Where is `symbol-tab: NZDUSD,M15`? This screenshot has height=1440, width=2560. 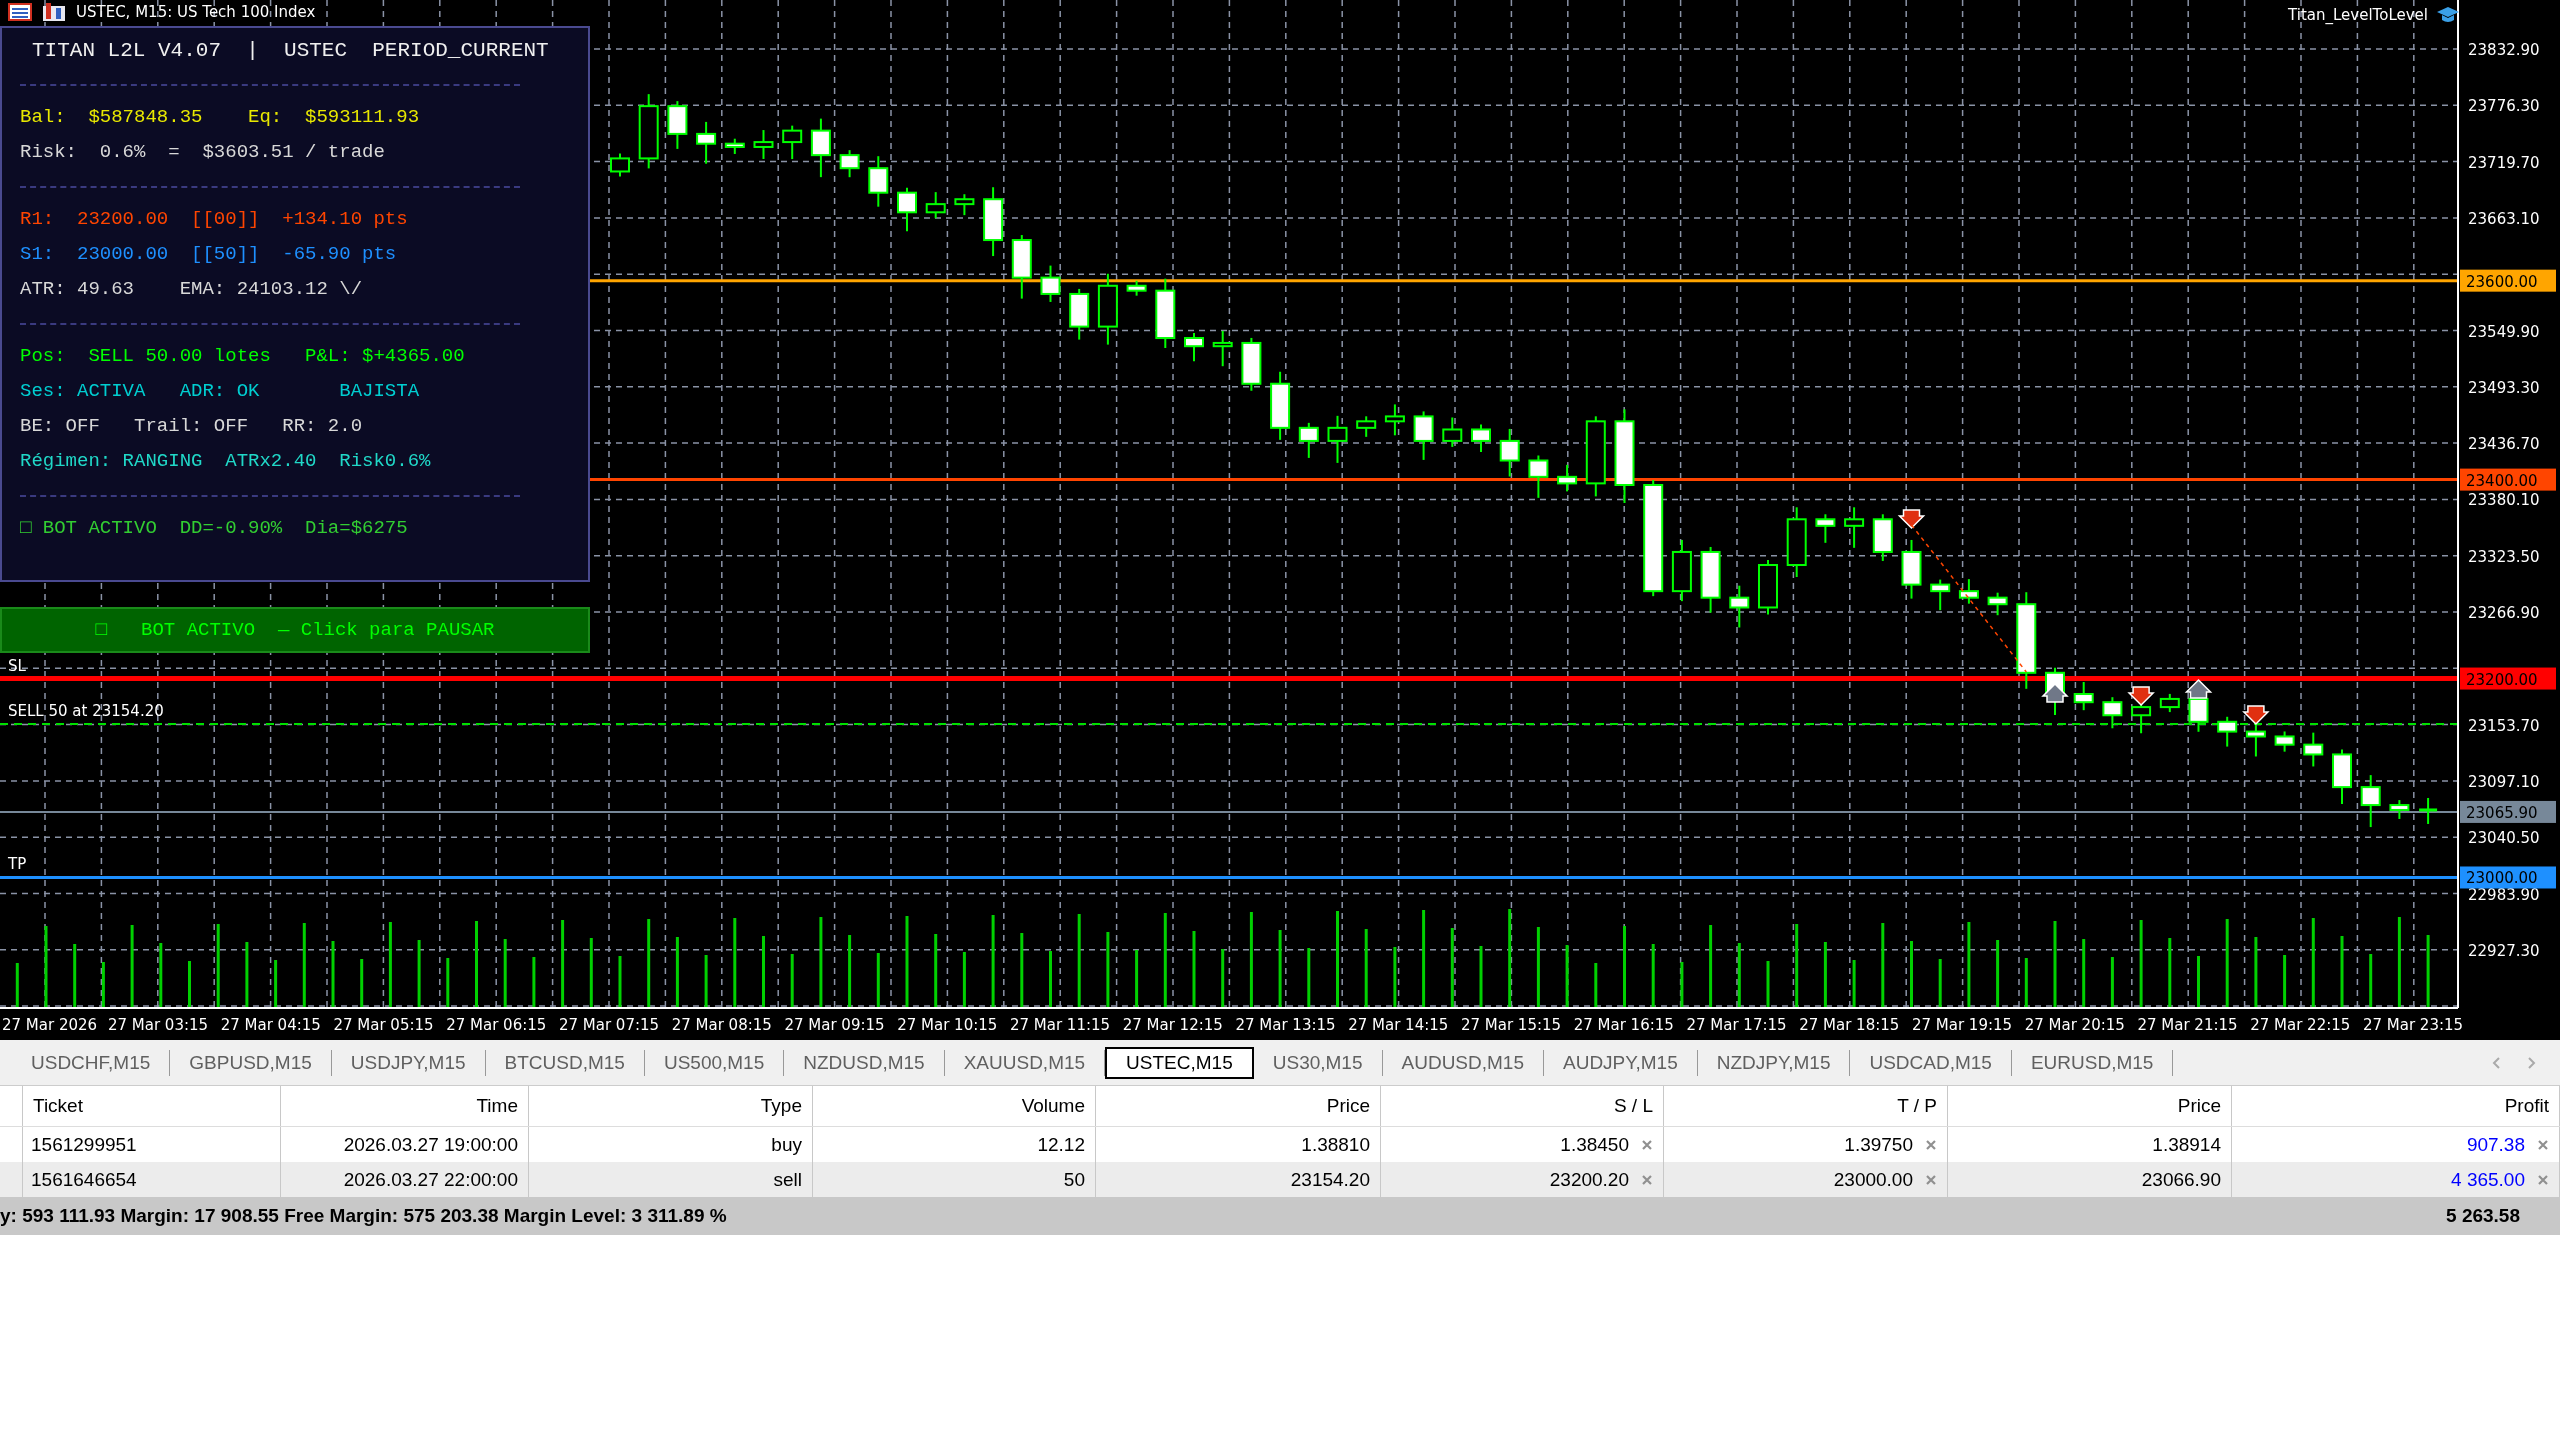 symbol-tab: NZDUSD,M15 is located at coordinates (864, 1062).